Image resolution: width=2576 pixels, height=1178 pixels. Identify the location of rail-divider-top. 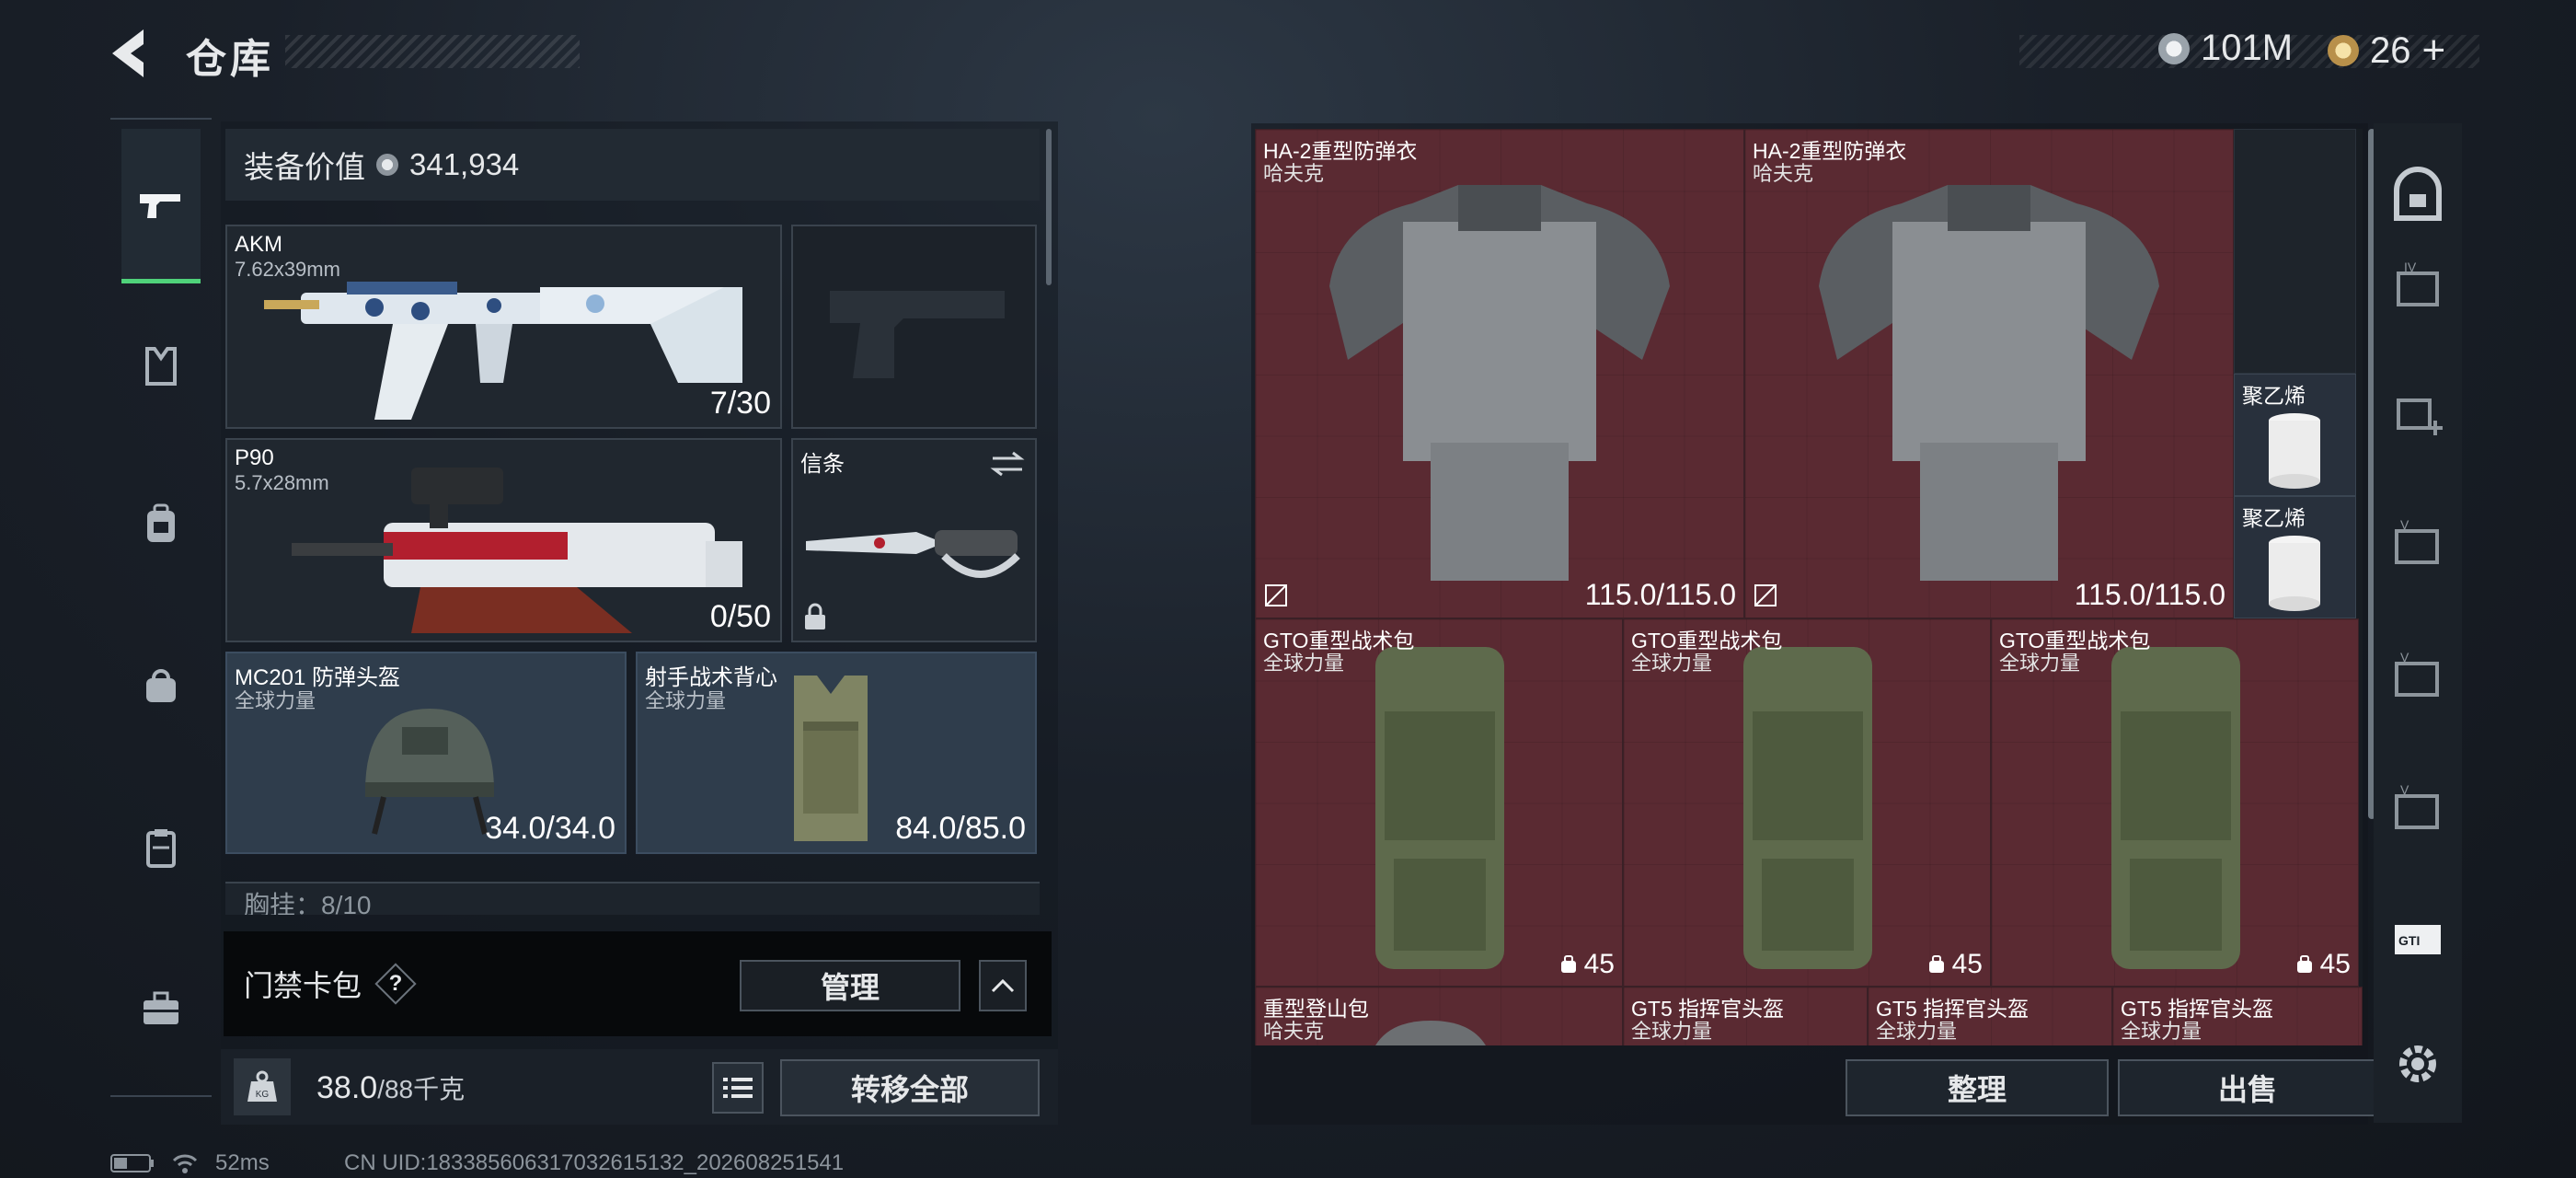
(161, 119).